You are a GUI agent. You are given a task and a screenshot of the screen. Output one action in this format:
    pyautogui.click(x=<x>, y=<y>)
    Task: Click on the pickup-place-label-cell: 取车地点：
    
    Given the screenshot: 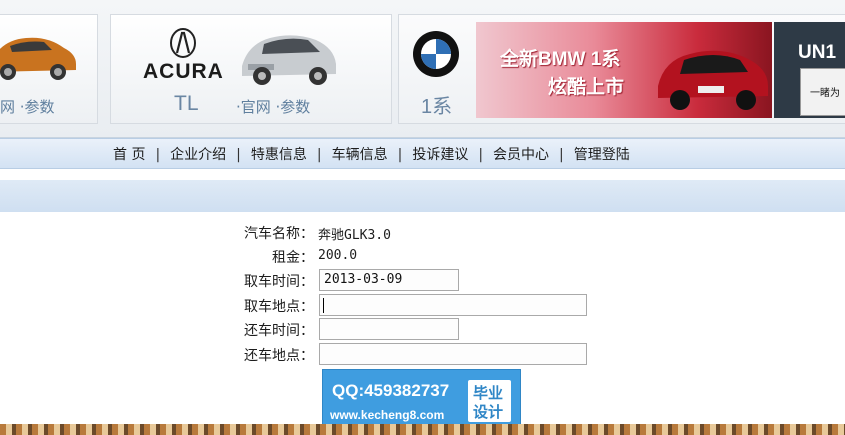 What is the action you would take?
    pyautogui.click(x=257, y=304)
    